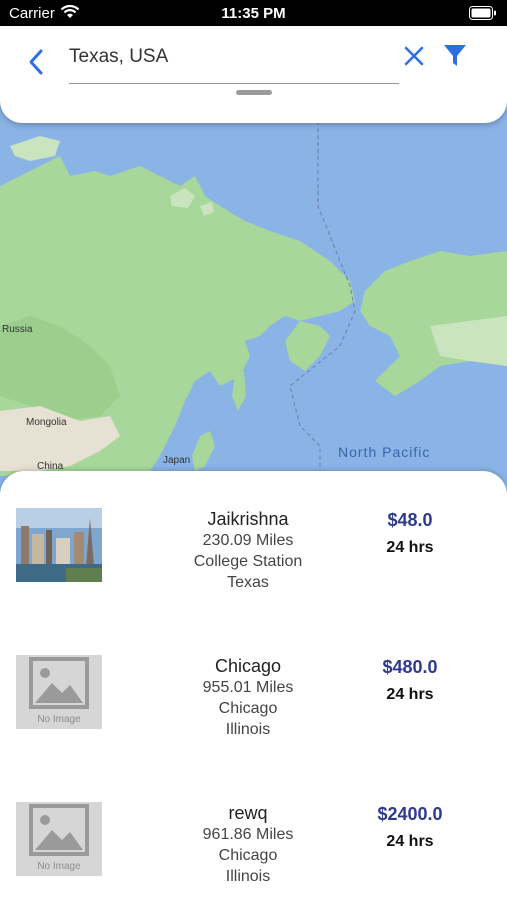 This screenshot has width=507, height=900. Describe the element at coordinates (414, 56) in the screenshot. I see `close-icon` at that location.